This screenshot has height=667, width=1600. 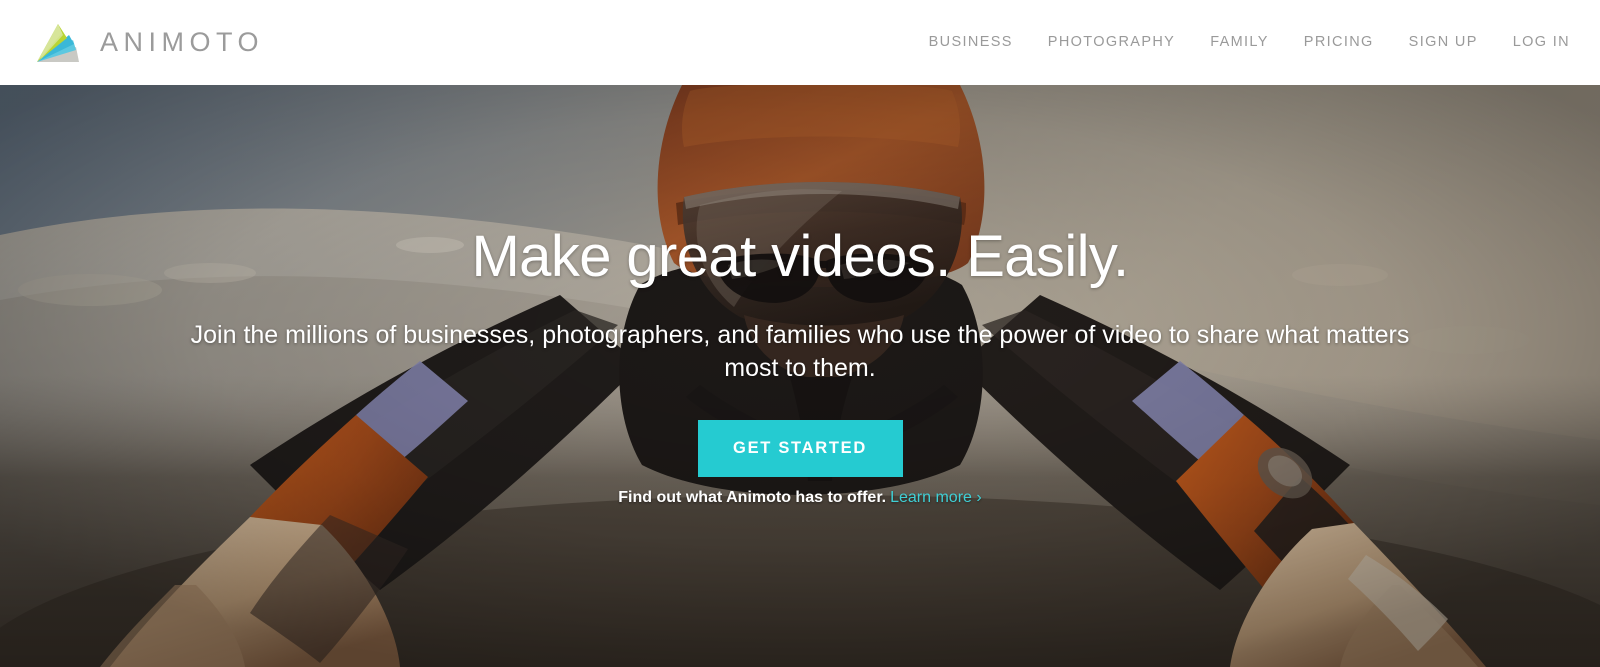 What do you see at coordinates (971, 42) in the screenshot?
I see `nav-item-business: BUSINESS` at bounding box center [971, 42].